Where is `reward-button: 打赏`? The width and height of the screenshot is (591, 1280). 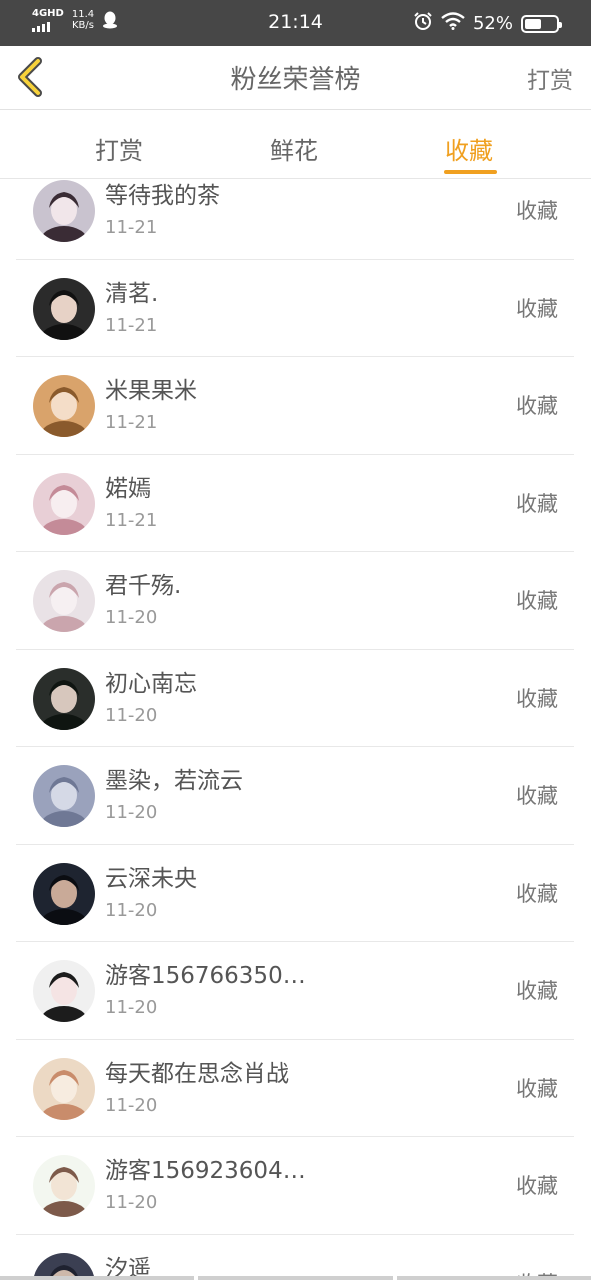 reward-button: 打赏 is located at coordinates (550, 78).